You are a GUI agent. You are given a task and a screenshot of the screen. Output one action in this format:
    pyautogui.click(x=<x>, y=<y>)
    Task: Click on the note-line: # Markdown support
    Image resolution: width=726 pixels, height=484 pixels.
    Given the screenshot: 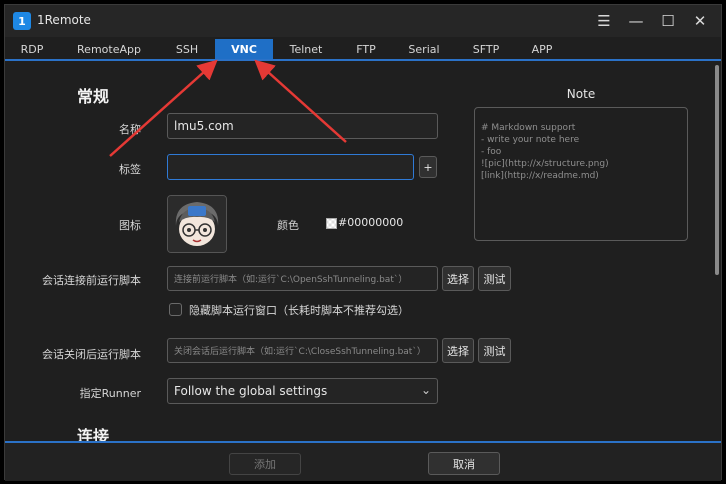 What is the action you would take?
    pyautogui.click(x=528, y=128)
    